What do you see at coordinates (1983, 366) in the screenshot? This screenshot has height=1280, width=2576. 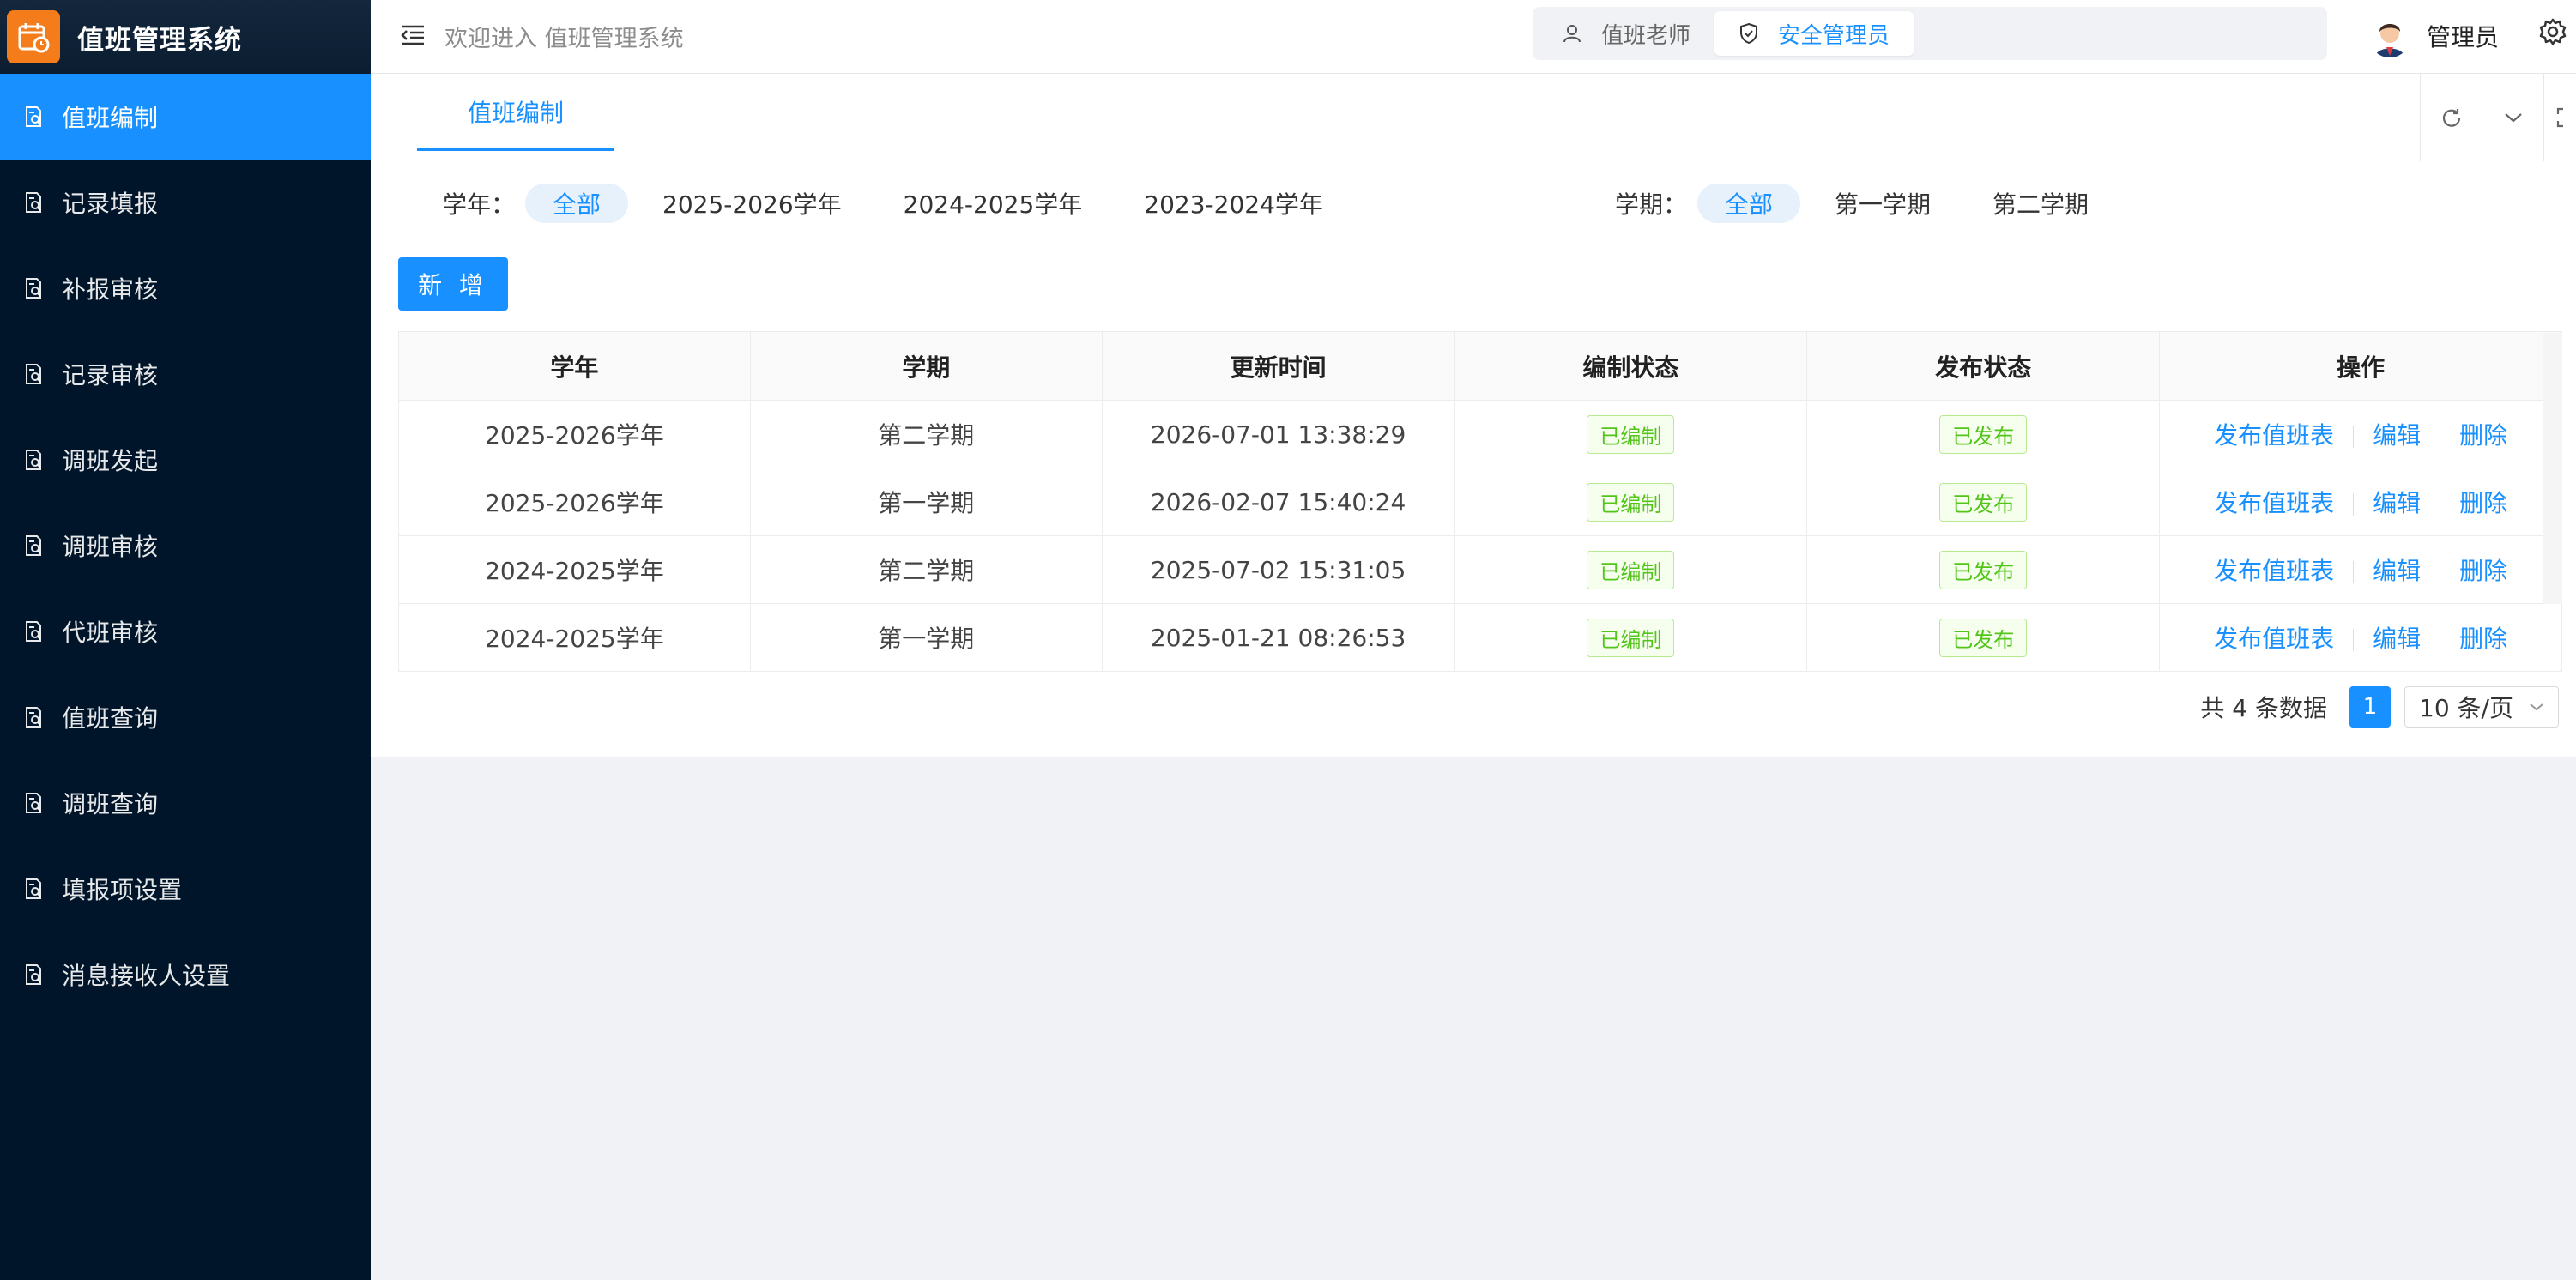 I see `column-header: 发布状态` at bounding box center [1983, 366].